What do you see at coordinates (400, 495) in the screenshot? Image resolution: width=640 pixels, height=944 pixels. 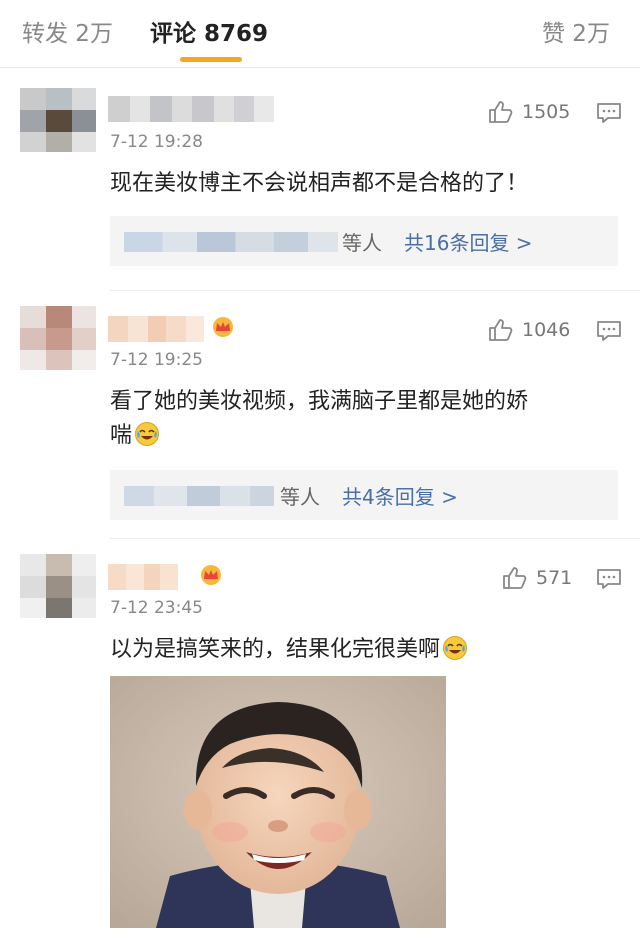 I see `replies-count-link: 共4条回复 >` at bounding box center [400, 495].